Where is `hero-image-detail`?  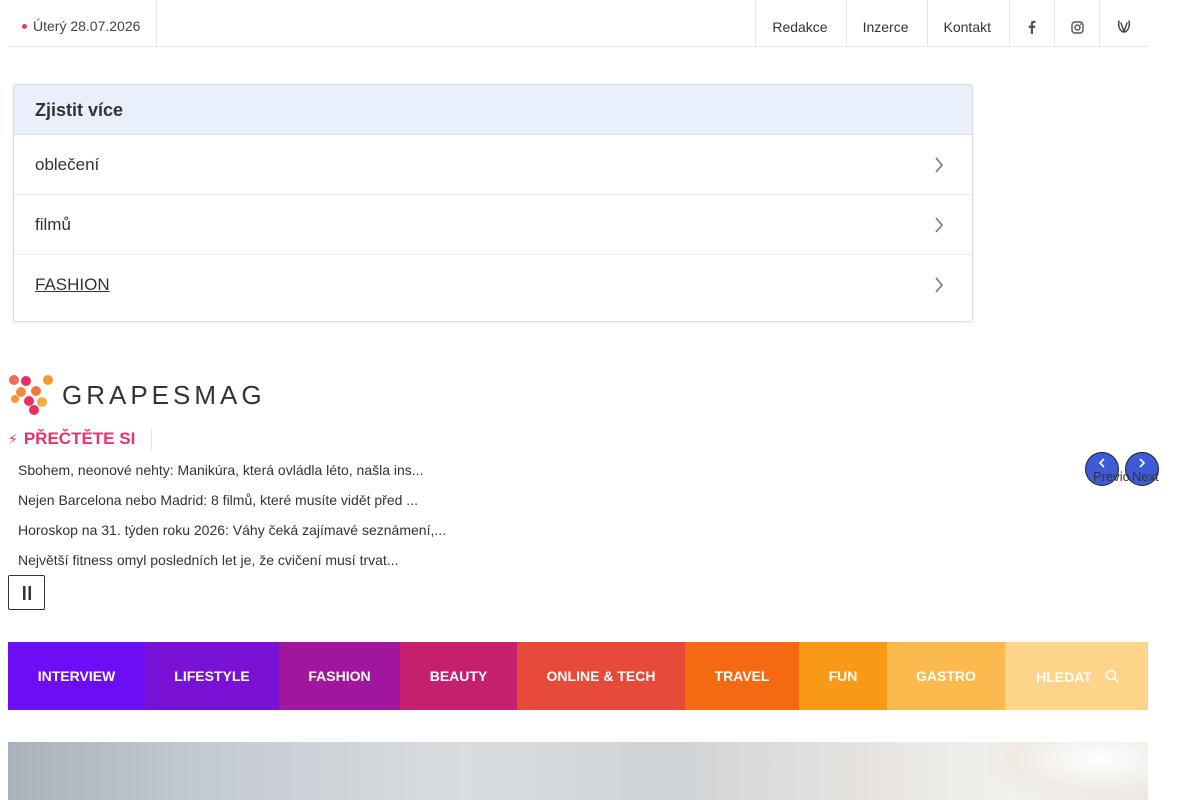 hero-image-detail is located at coordinates (1068, 771).